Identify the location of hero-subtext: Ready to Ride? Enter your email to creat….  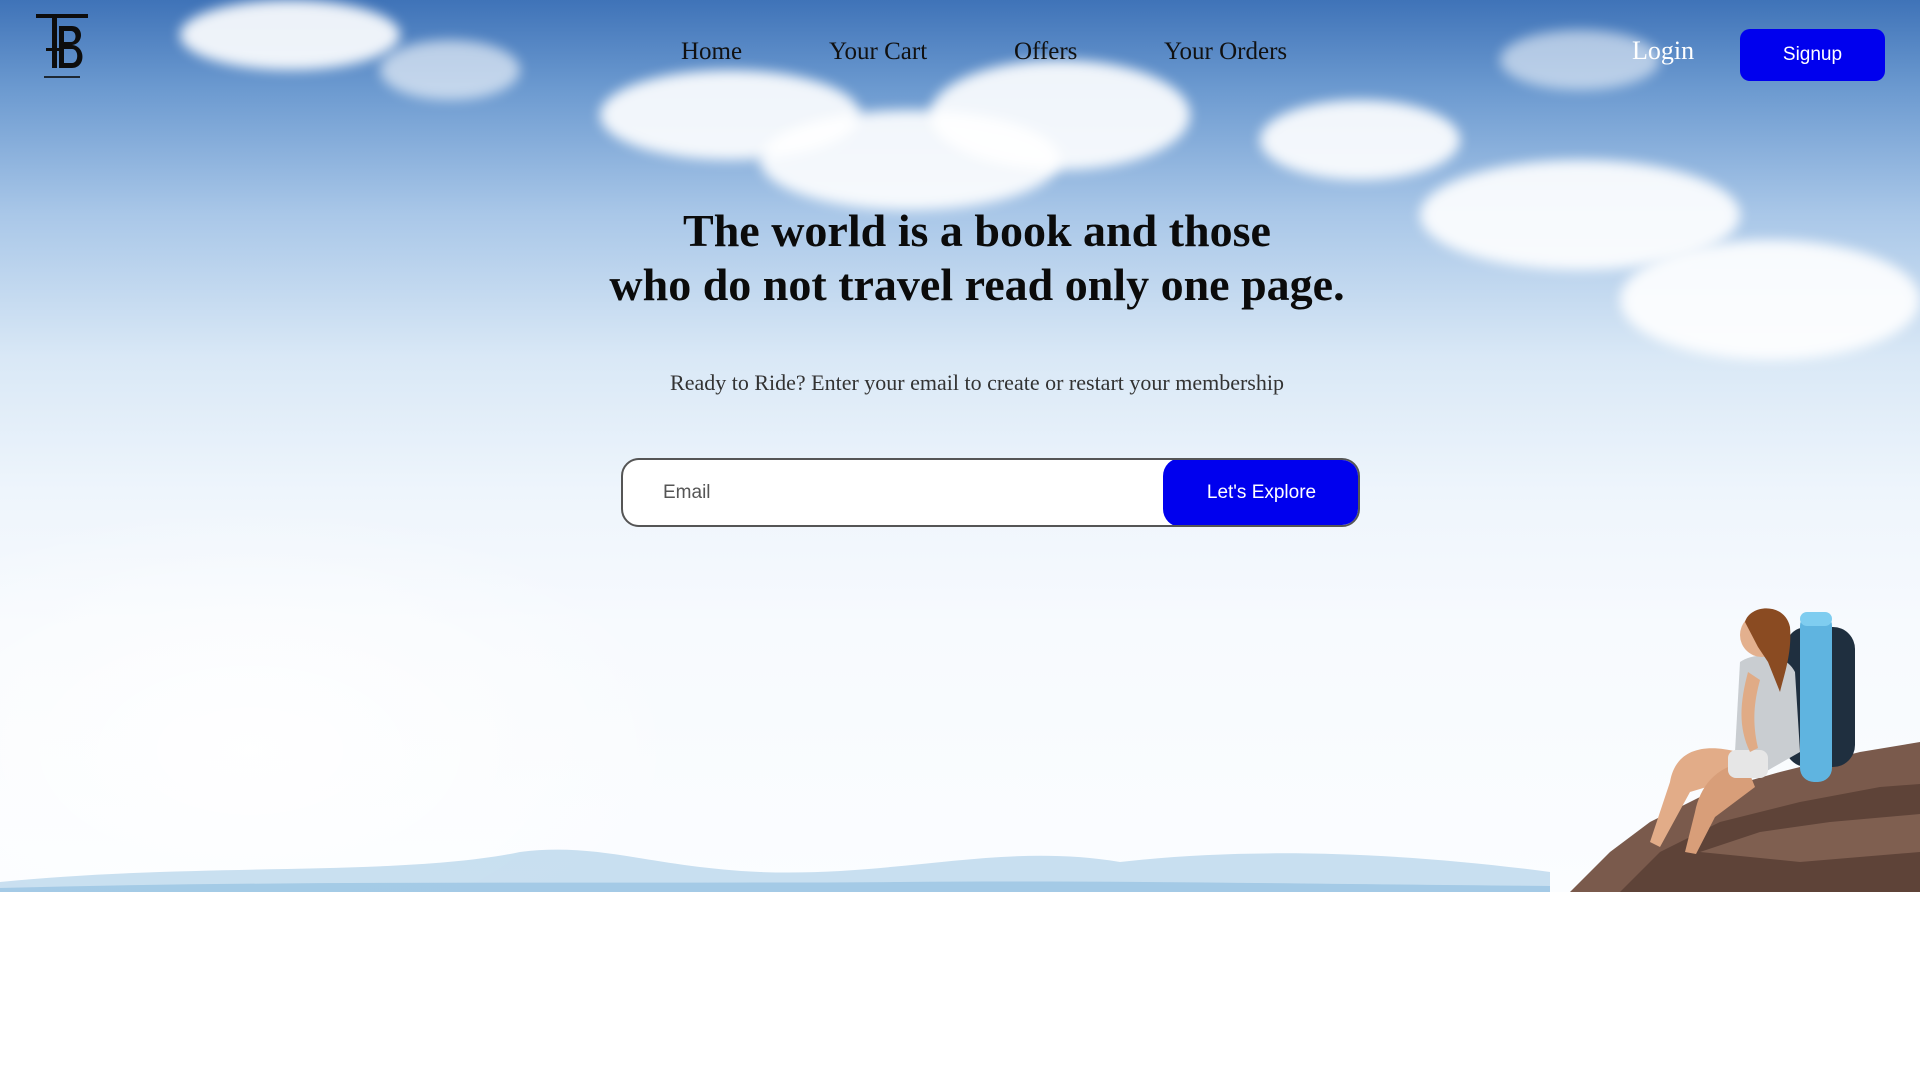
(977, 382).